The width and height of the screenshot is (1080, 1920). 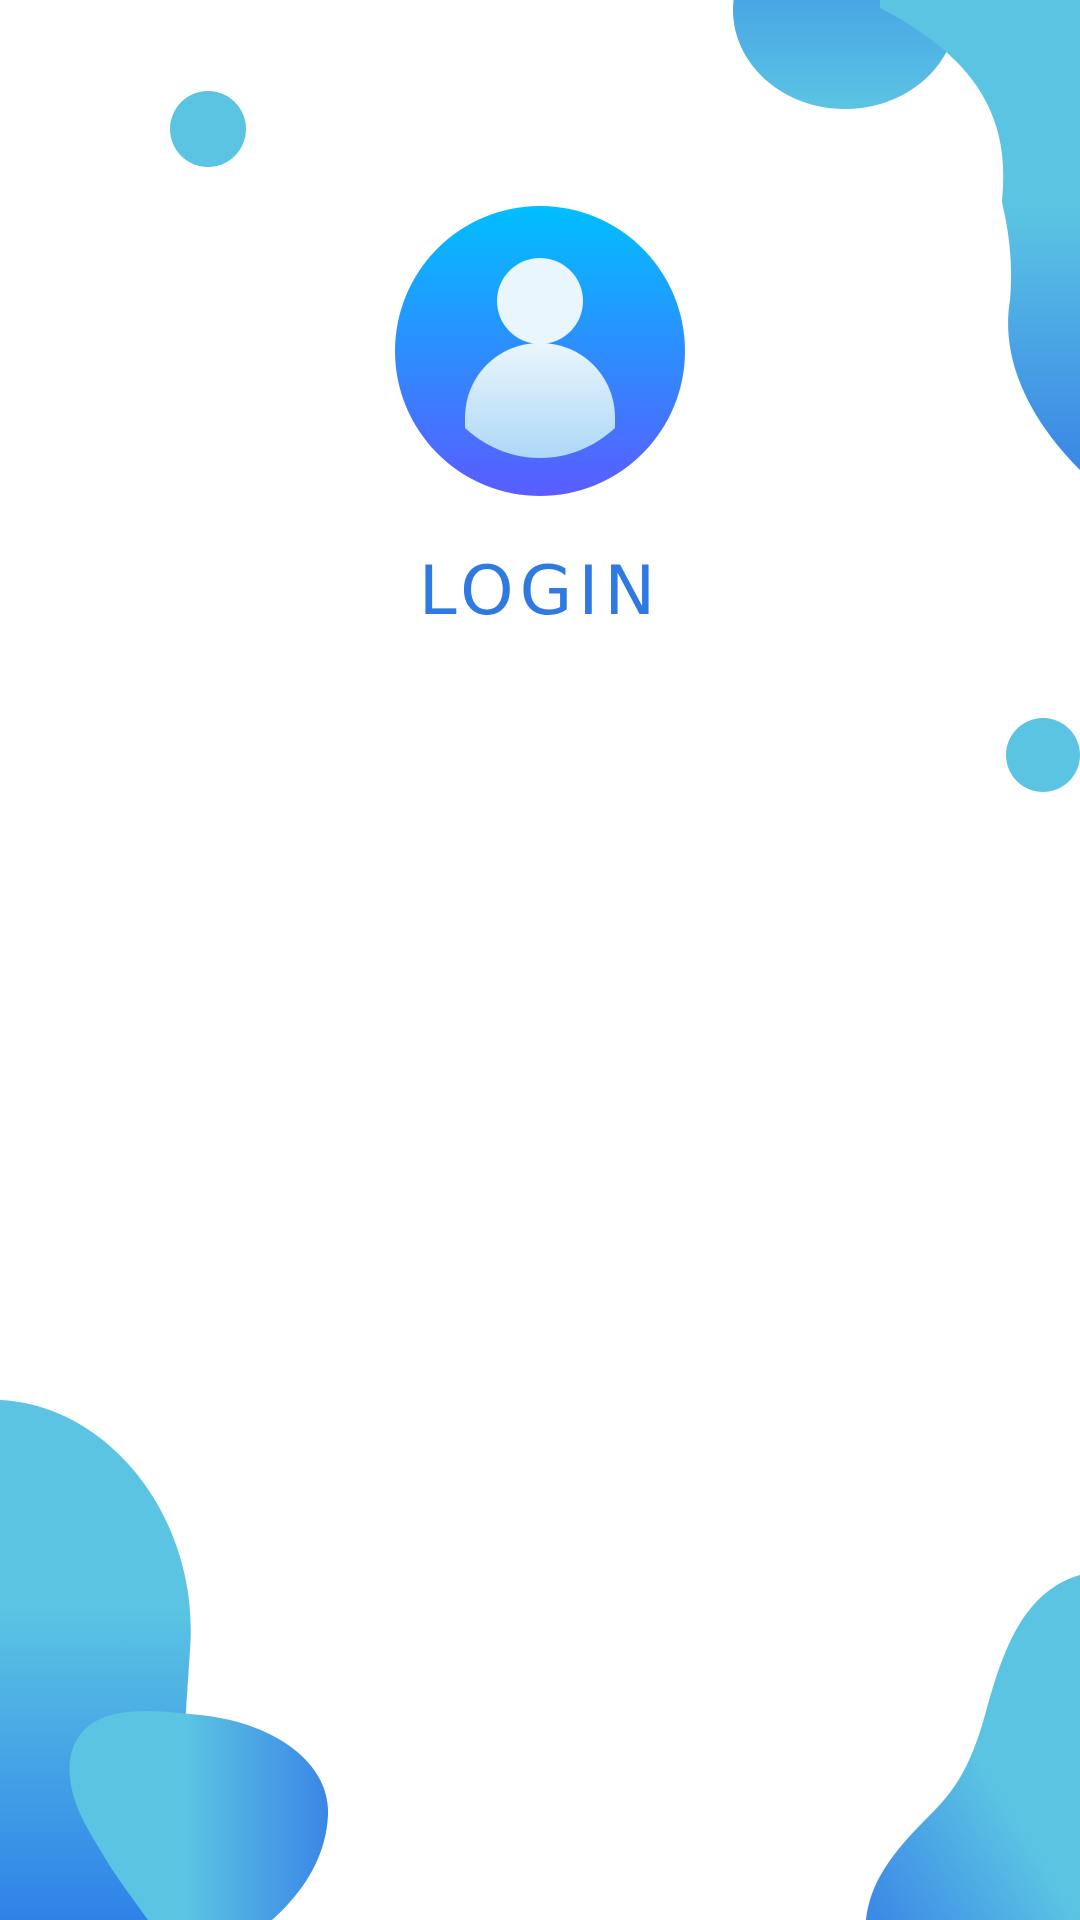 What do you see at coordinates (1043, 755) in the screenshot?
I see `decor-dot-right` at bounding box center [1043, 755].